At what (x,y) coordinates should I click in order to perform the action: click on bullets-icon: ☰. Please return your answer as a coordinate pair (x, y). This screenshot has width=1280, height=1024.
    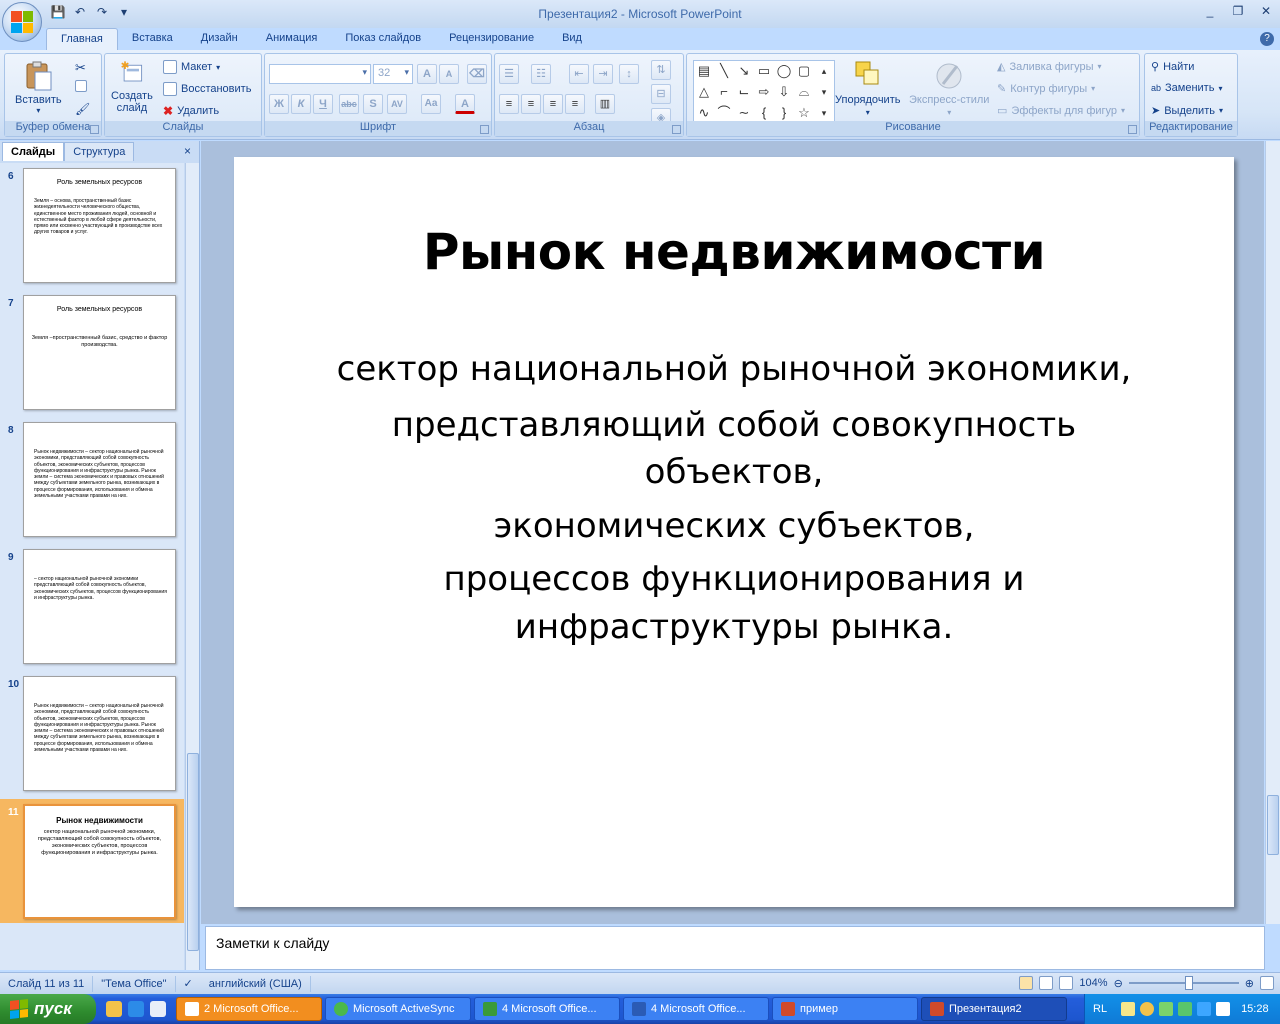
    Looking at the image, I should click on (509, 74).